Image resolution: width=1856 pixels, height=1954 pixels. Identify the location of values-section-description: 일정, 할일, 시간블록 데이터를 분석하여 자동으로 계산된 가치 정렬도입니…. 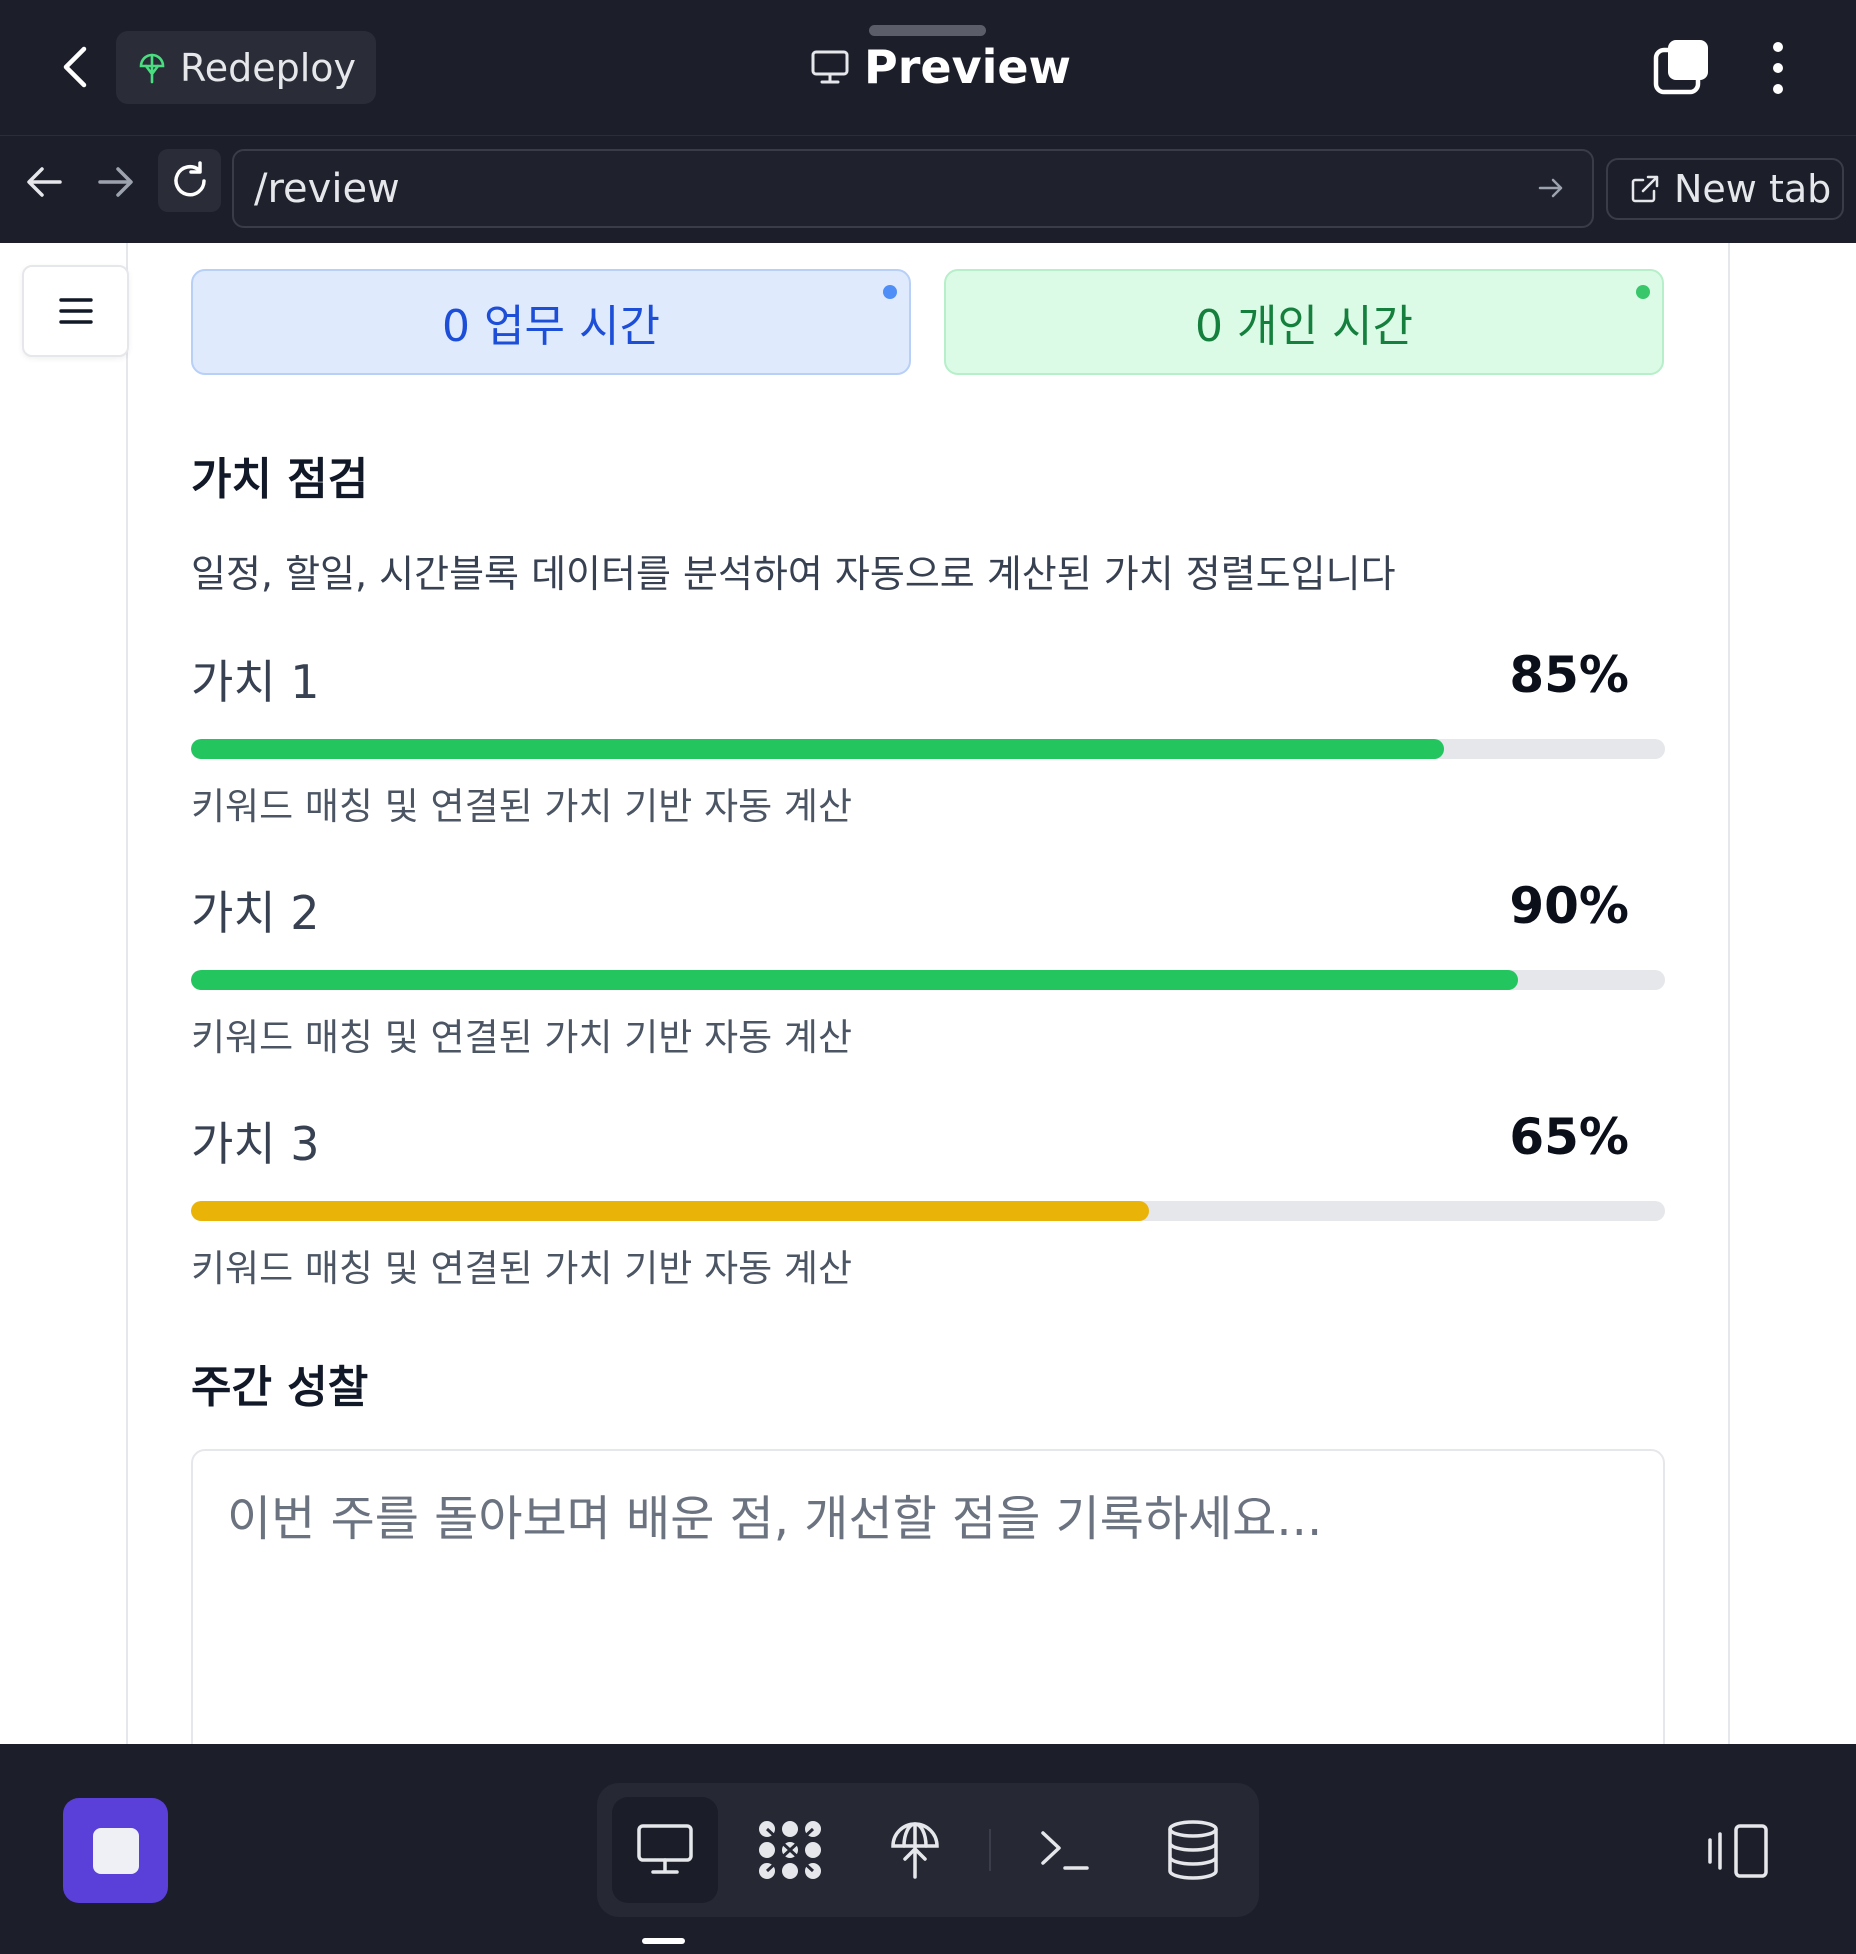
(793, 574).